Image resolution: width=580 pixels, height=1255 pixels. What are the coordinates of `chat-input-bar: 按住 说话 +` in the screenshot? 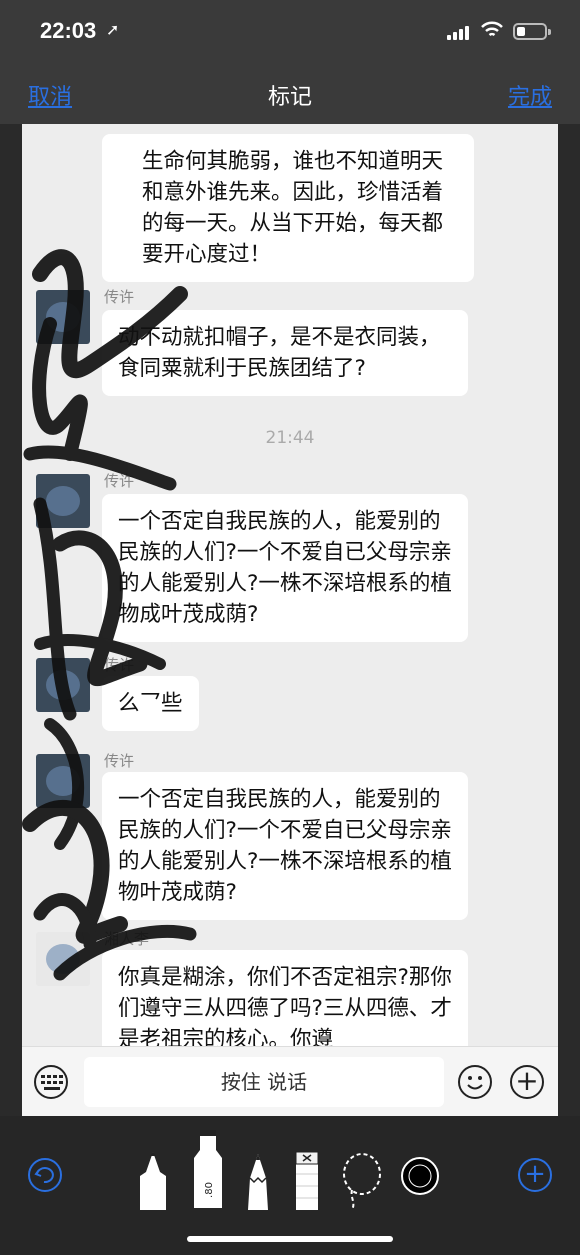 It's located at (290, 1081).